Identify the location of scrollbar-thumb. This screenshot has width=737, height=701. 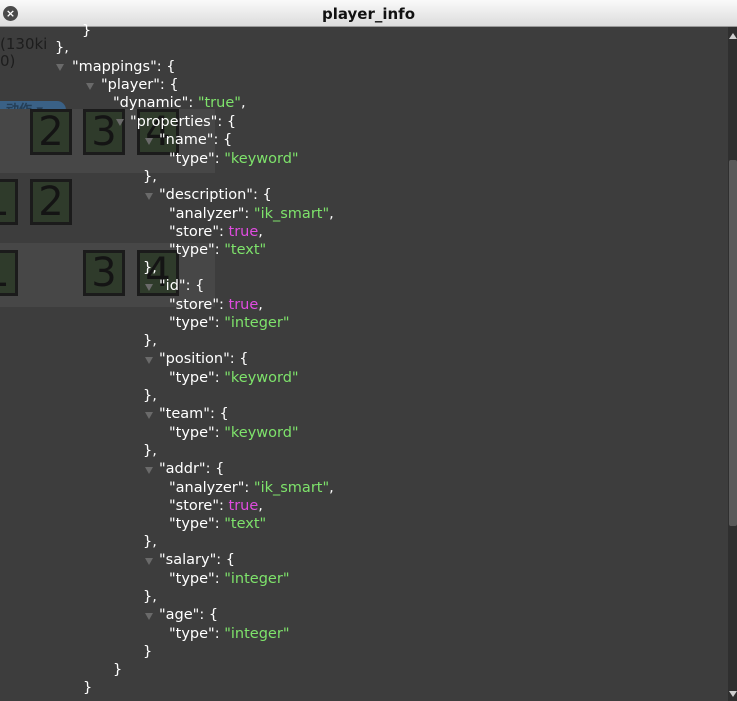
(733, 343).